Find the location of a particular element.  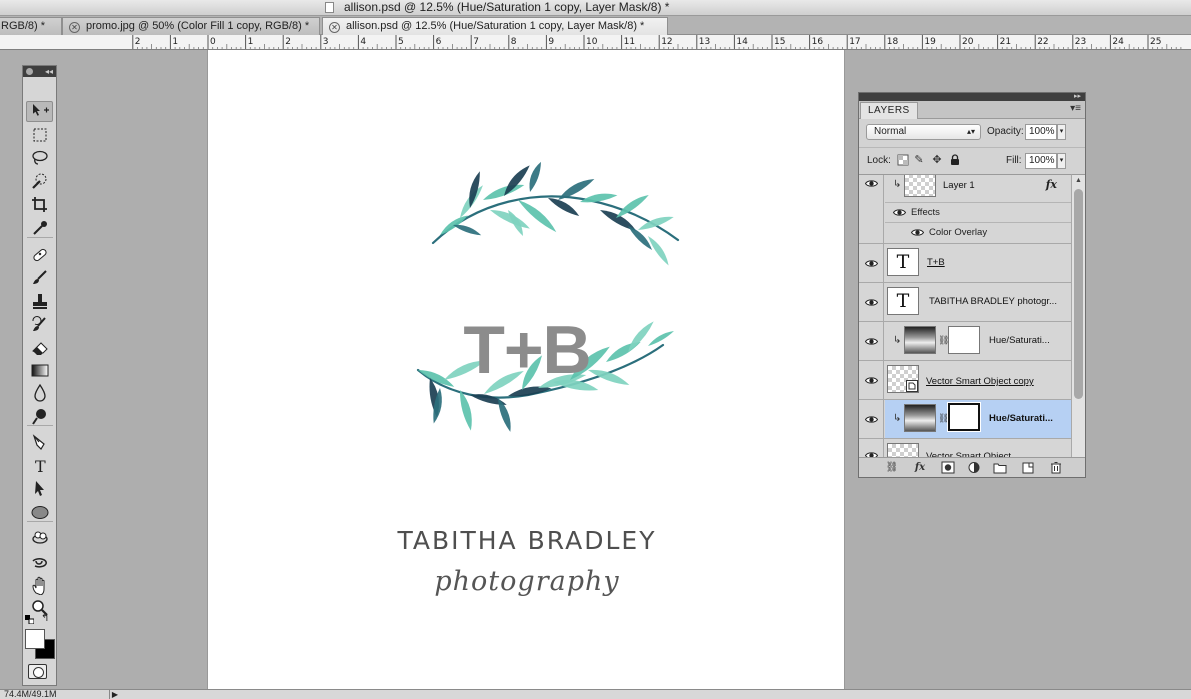

ruler-label: 13 is located at coordinates (704, 42).